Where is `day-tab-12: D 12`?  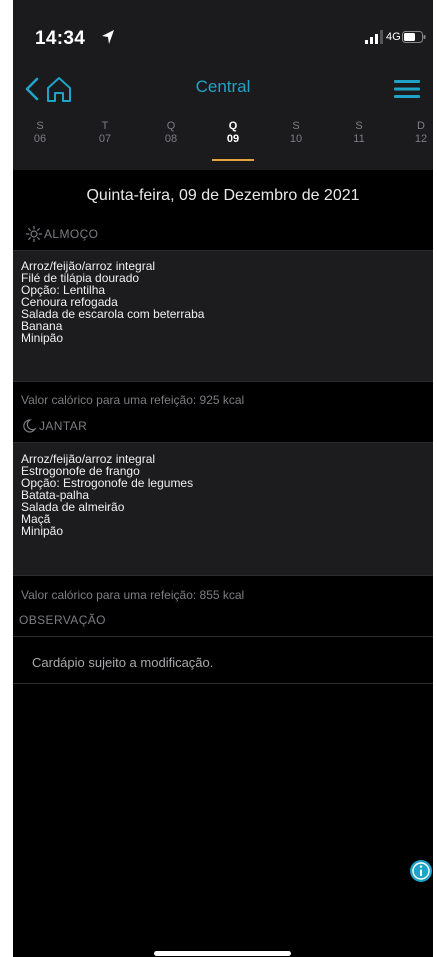 day-tab-12: D 12 is located at coordinates (417, 133).